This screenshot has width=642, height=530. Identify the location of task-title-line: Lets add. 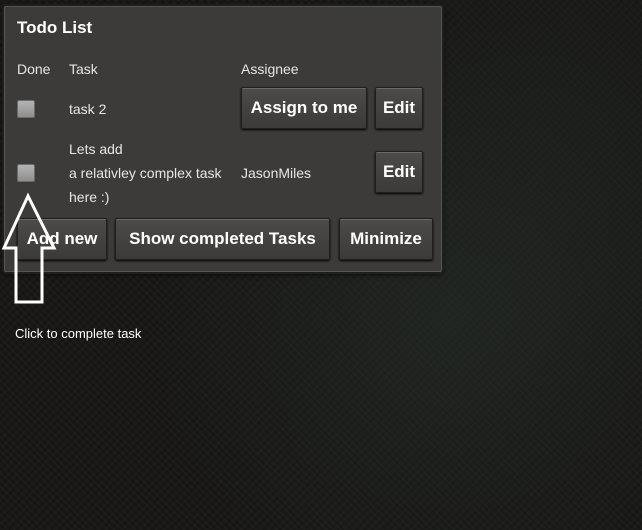
(96, 149).